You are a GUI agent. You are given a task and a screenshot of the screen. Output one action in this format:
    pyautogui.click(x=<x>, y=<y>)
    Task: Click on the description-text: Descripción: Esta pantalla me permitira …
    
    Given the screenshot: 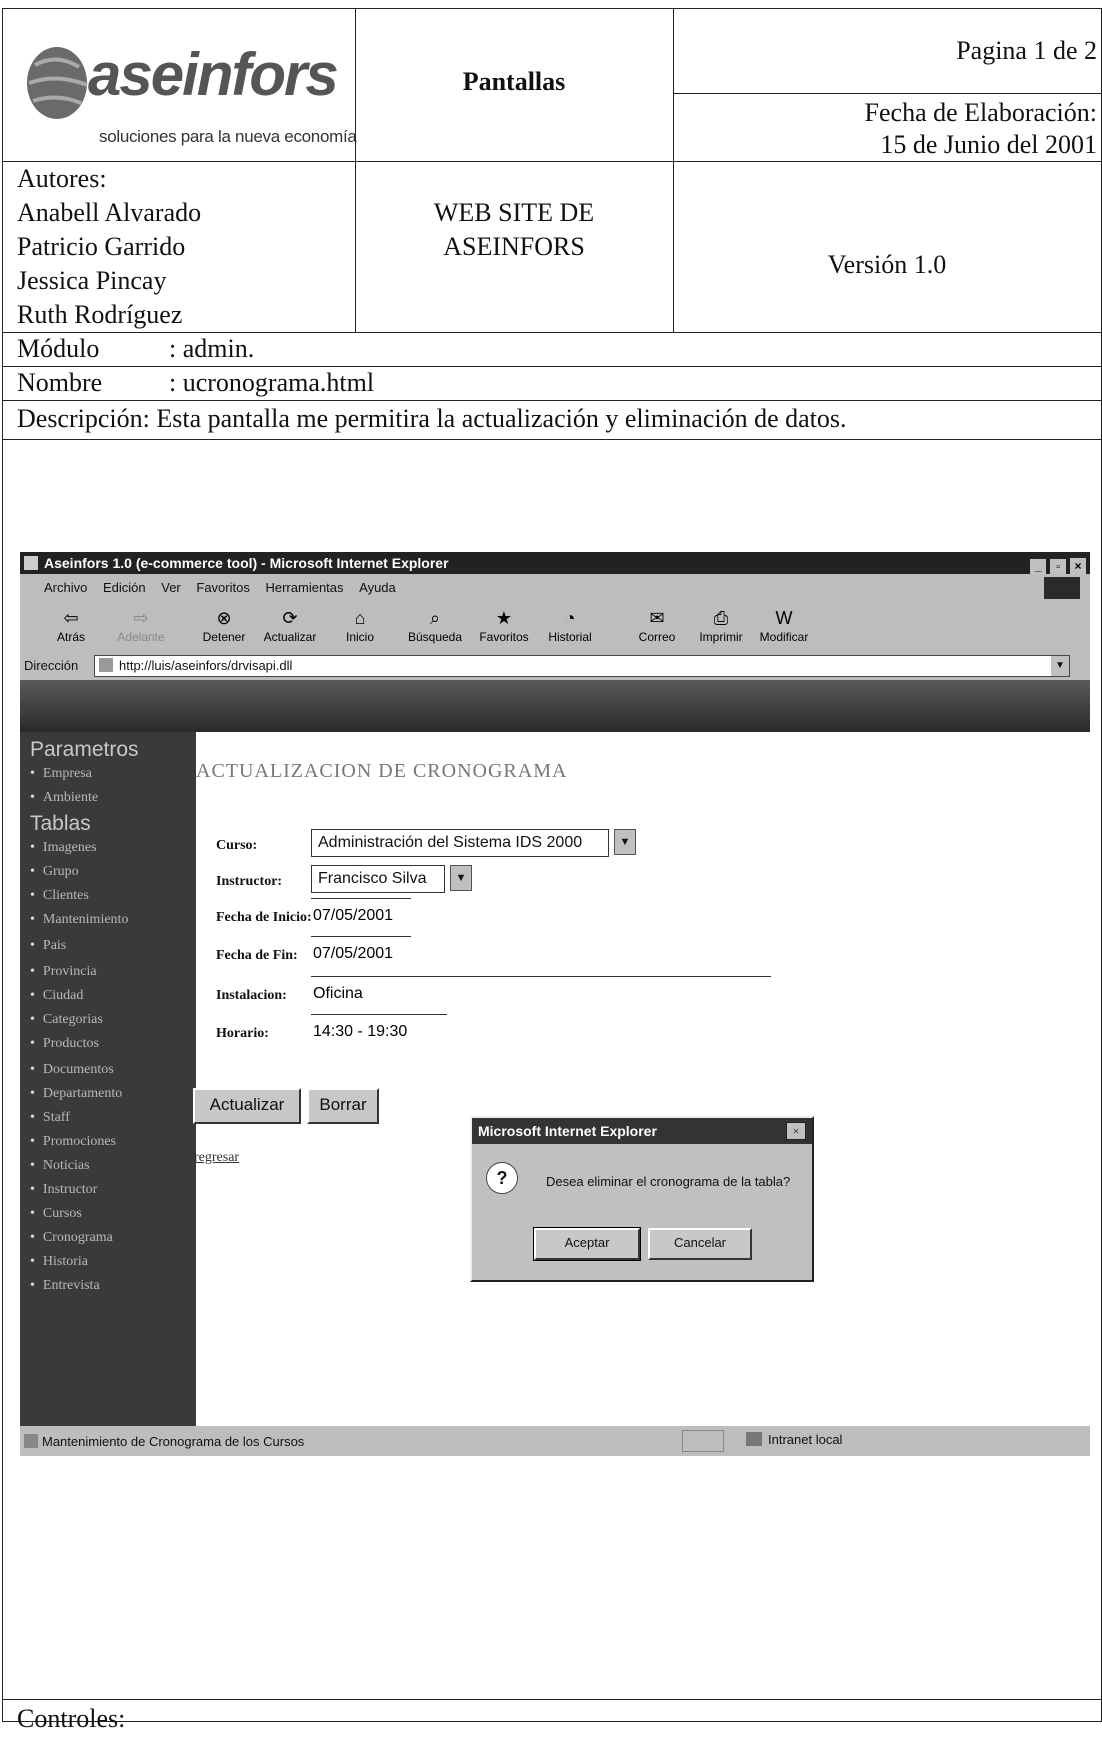 What is the action you would take?
    pyautogui.click(x=432, y=418)
    